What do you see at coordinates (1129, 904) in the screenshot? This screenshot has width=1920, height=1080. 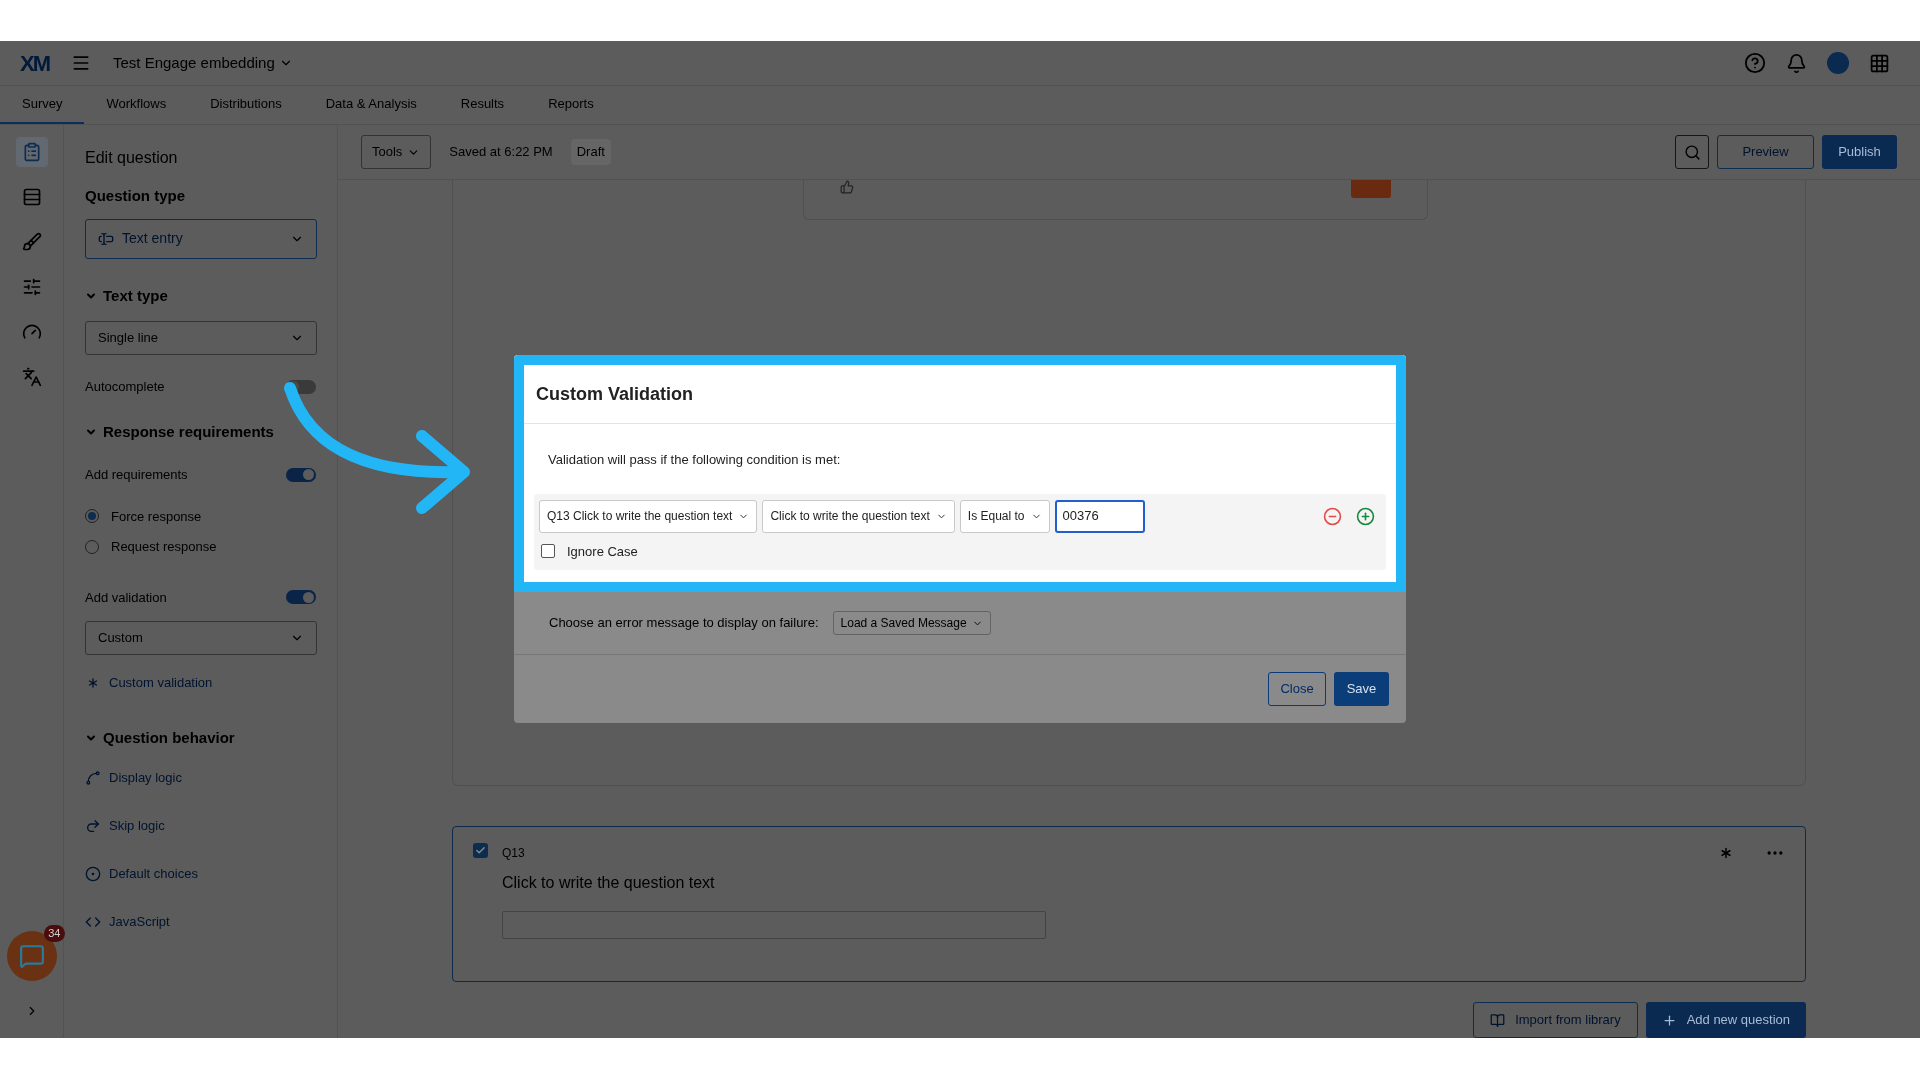 I see `question-card: Q13 Click to write the question text` at bounding box center [1129, 904].